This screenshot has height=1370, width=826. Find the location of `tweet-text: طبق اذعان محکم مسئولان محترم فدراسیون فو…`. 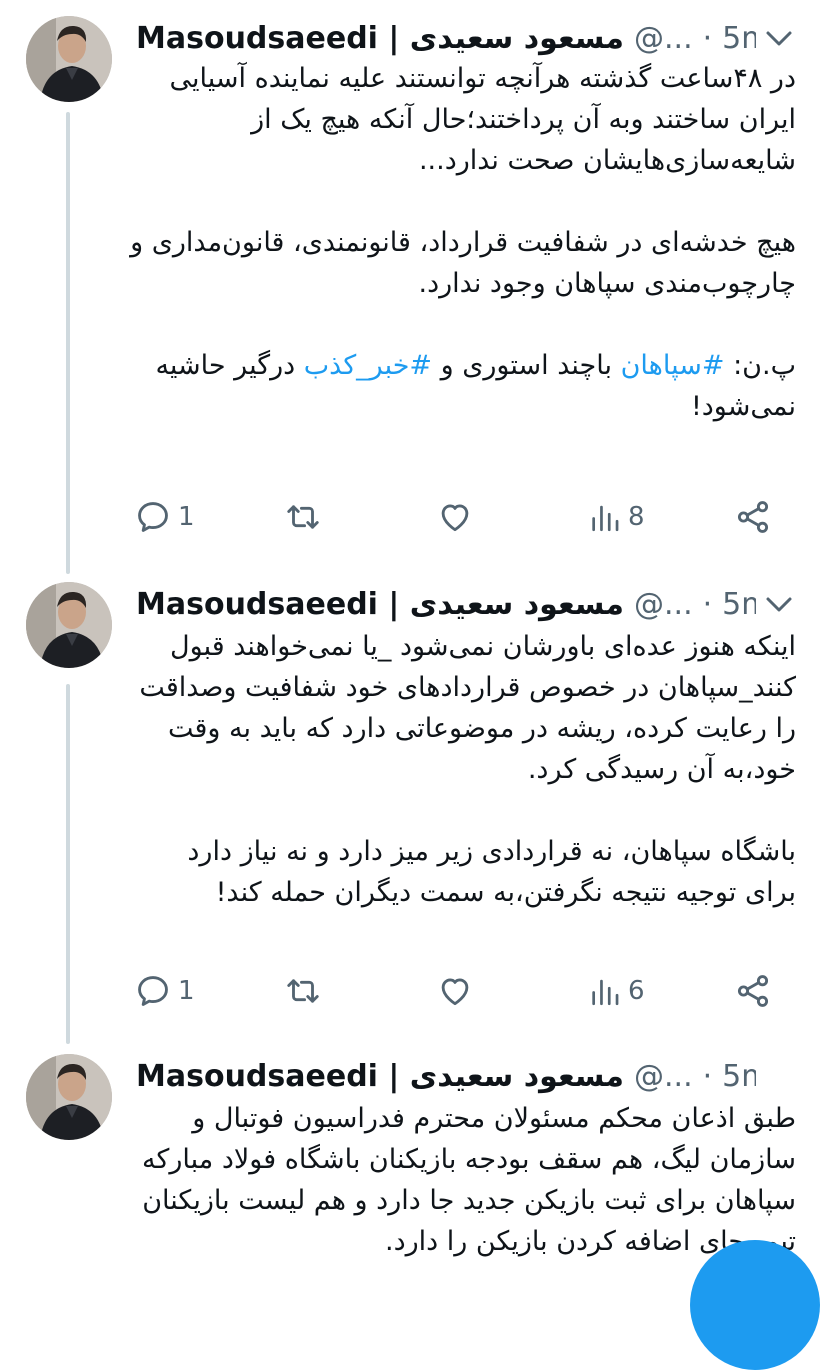

tweet-text: طبق اذعان محکم مسئولان محترم فدراسیون فو… is located at coordinates (463, 1180).